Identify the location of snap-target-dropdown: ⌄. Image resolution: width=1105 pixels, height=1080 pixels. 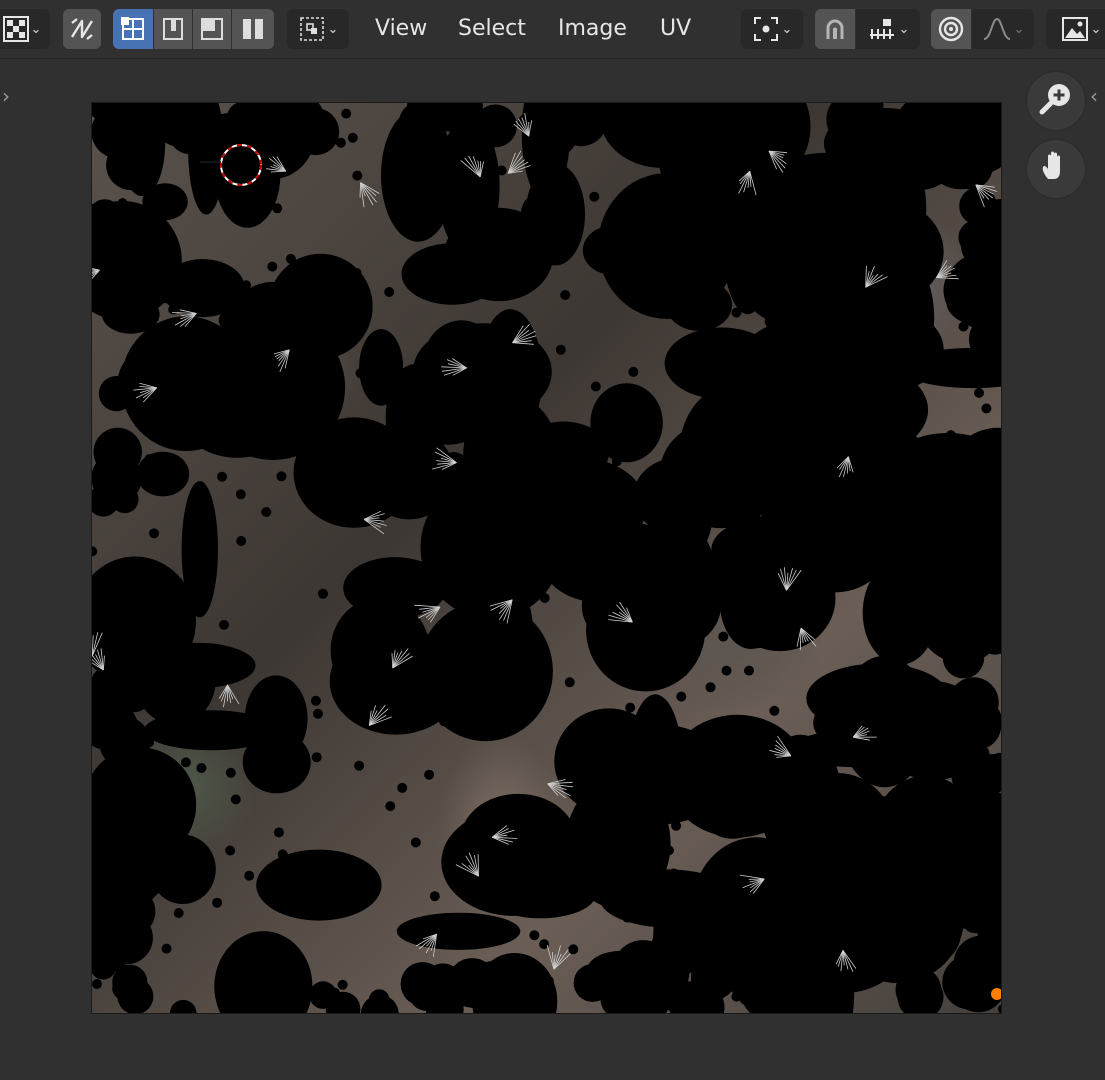
(888, 29).